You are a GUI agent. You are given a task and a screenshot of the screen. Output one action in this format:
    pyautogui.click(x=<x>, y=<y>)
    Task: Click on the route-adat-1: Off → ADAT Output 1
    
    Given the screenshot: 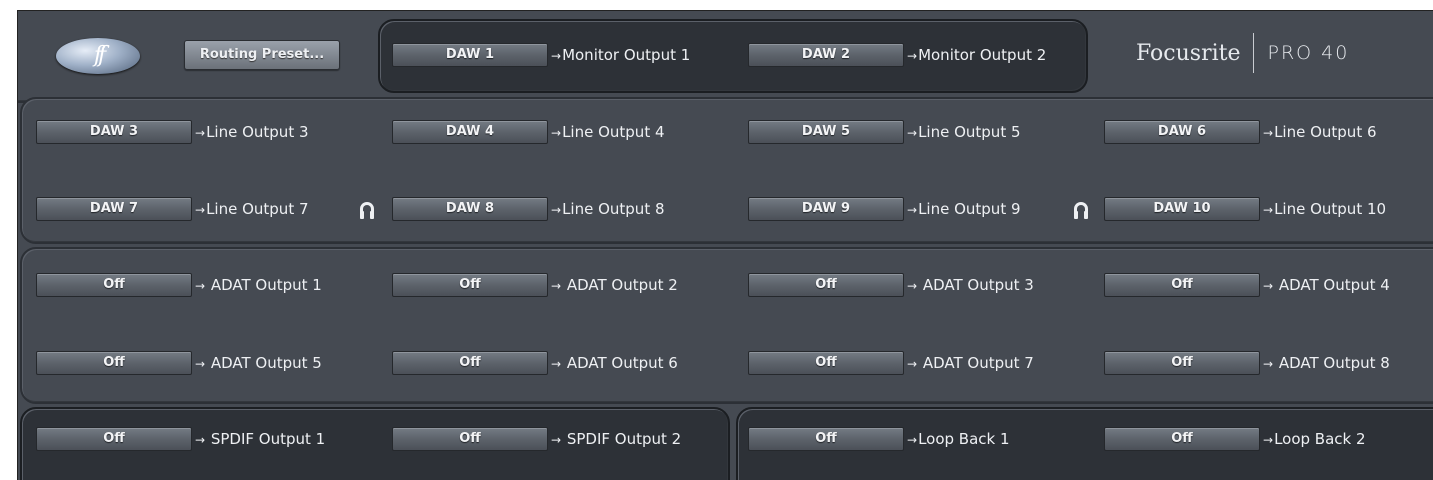 What is the action you would take?
    pyautogui.click(x=179, y=285)
    